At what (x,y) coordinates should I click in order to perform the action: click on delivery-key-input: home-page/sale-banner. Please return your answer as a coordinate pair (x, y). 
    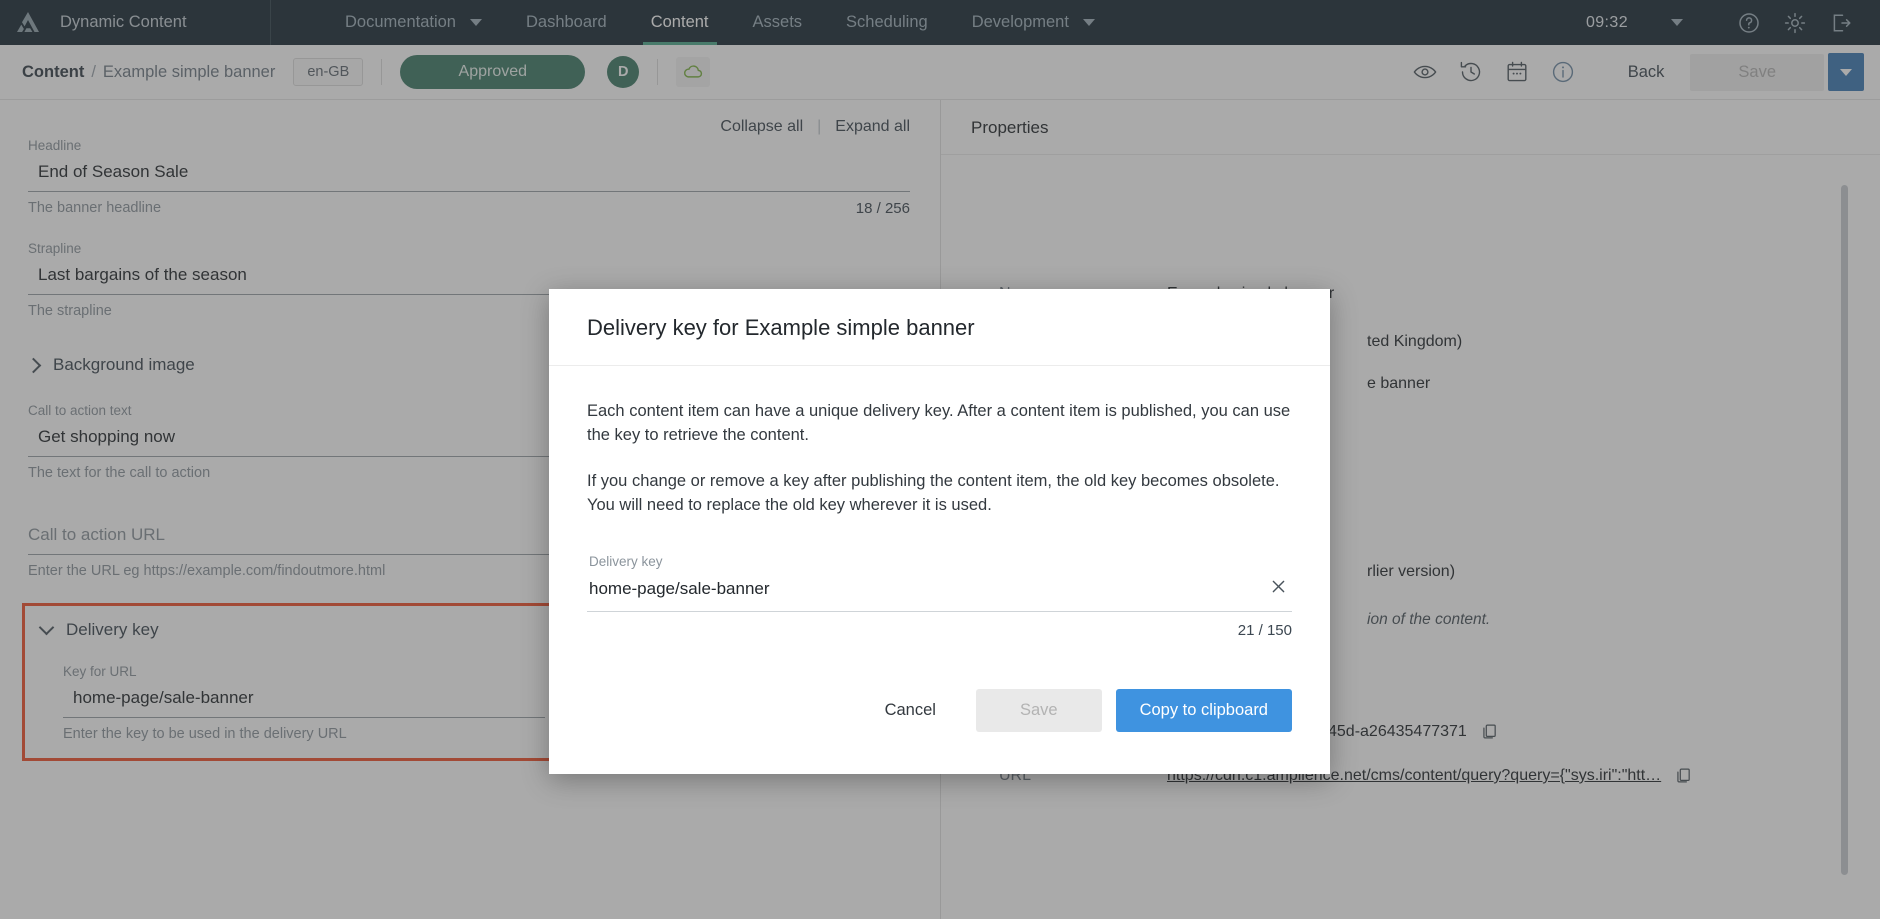
    Looking at the image, I should click on (927, 589).